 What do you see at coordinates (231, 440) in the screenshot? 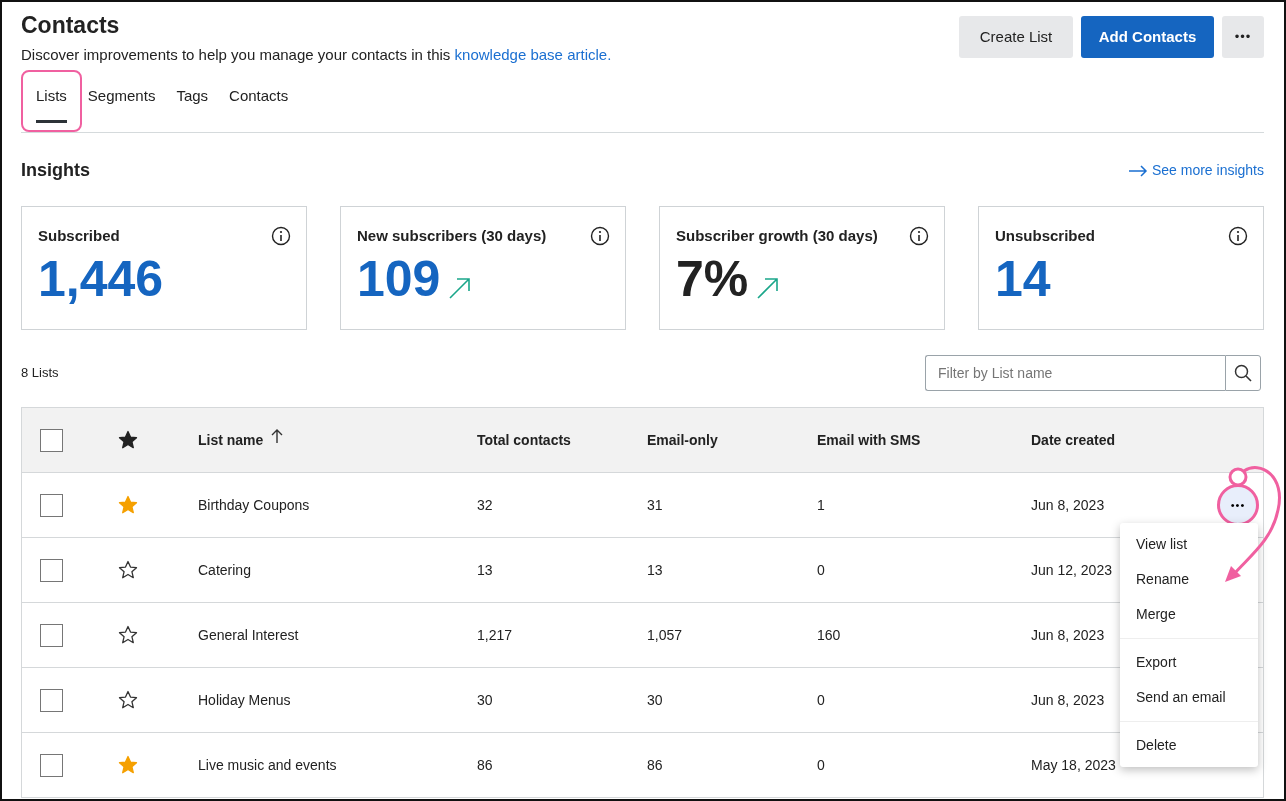
I see `column-header: List name` at bounding box center [231, 440].